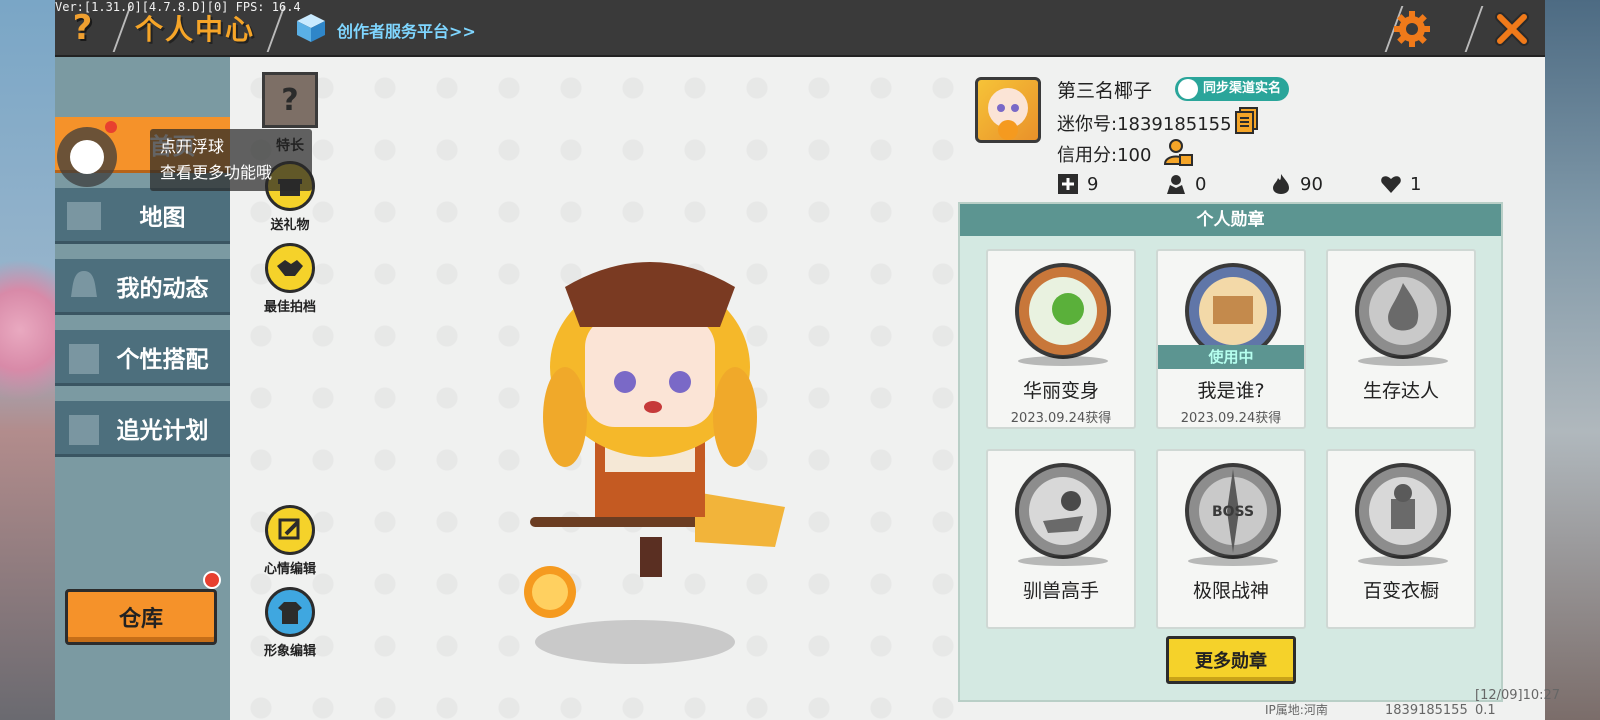  I want to click on medal-name: 生存达人, so click(1400, 391).